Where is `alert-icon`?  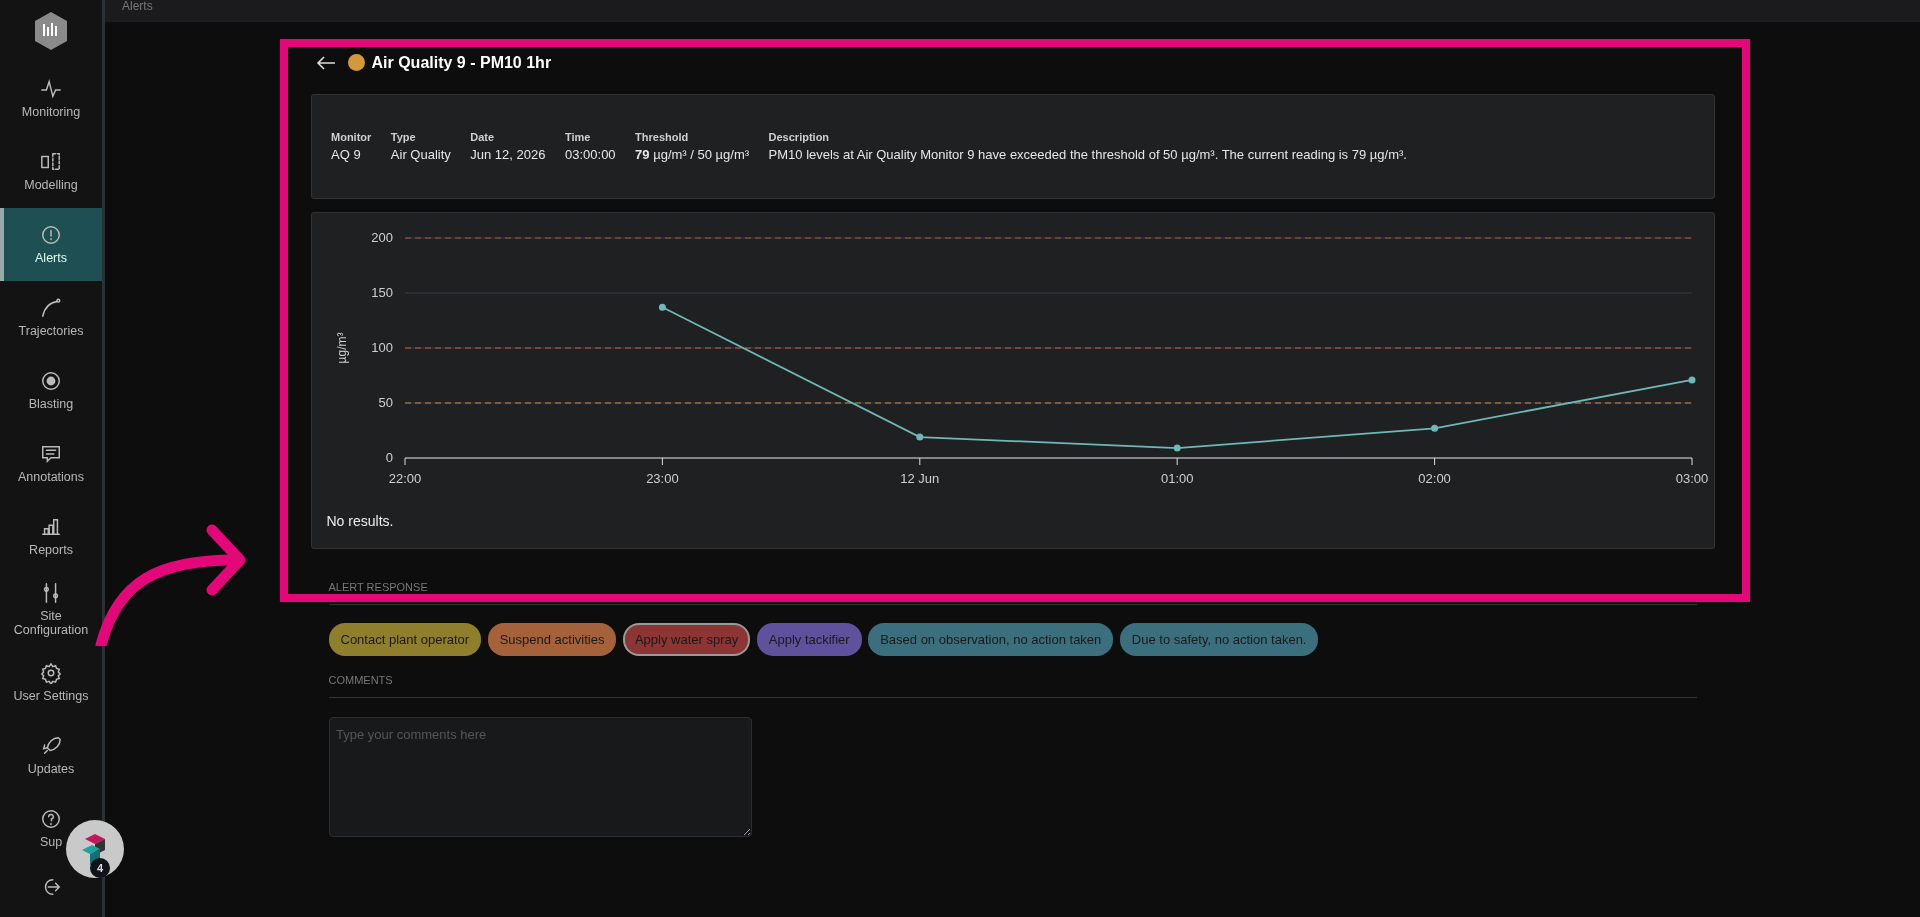 alert-icon is located at coordinates (51, 234).